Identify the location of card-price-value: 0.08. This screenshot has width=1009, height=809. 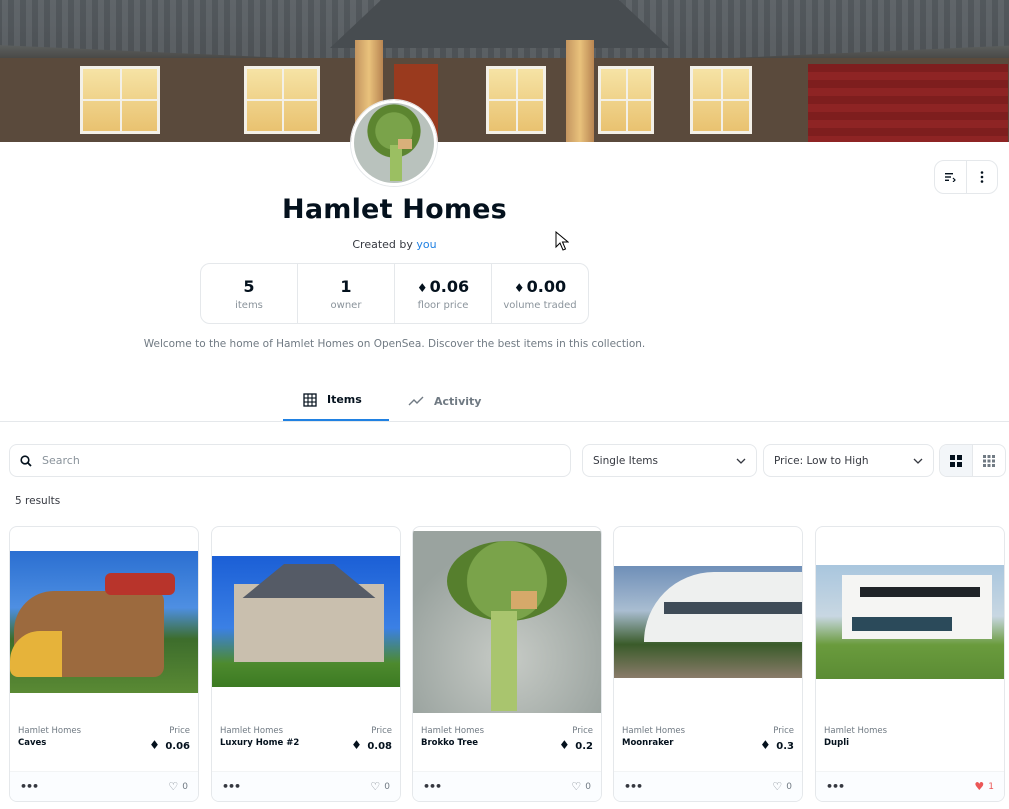
(379, 746).